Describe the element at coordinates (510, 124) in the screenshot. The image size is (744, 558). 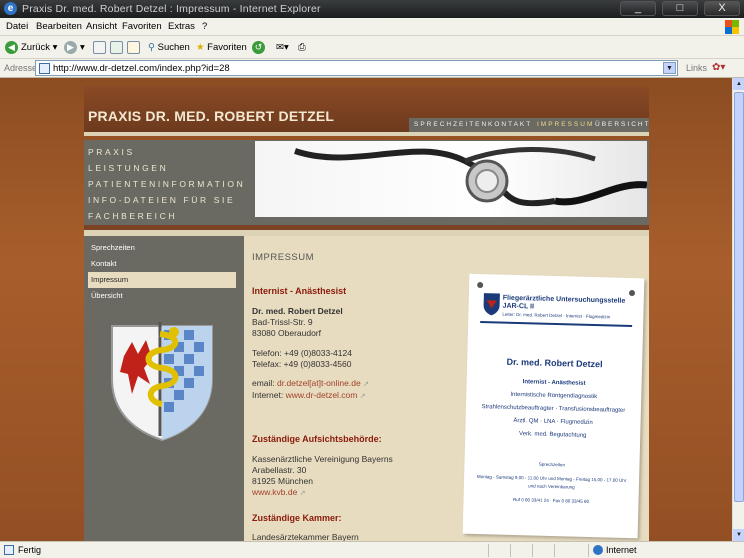
I see `topnav-kontakt: KONTAKT` at that location.